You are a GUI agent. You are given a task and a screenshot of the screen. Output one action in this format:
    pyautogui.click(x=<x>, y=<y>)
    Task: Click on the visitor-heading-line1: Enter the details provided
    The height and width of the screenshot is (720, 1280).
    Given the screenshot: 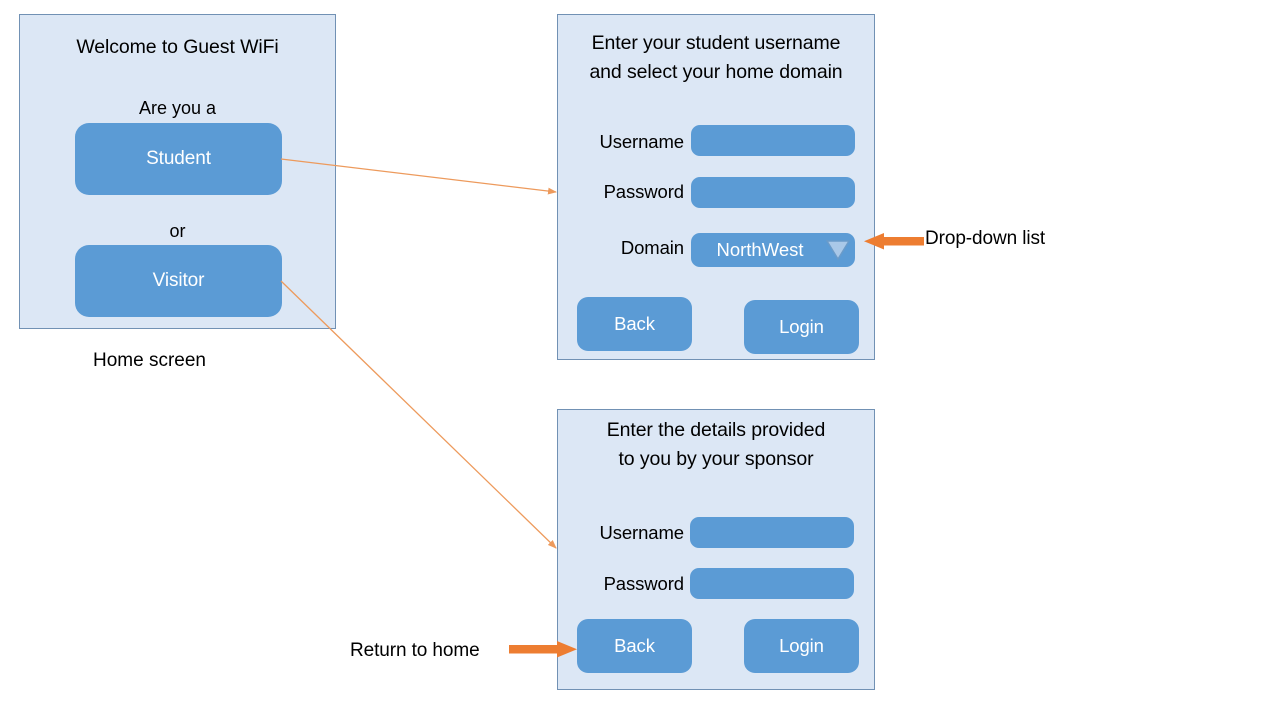 What is the action you would take?
    pyautogui.click(x=716, y=430)
    